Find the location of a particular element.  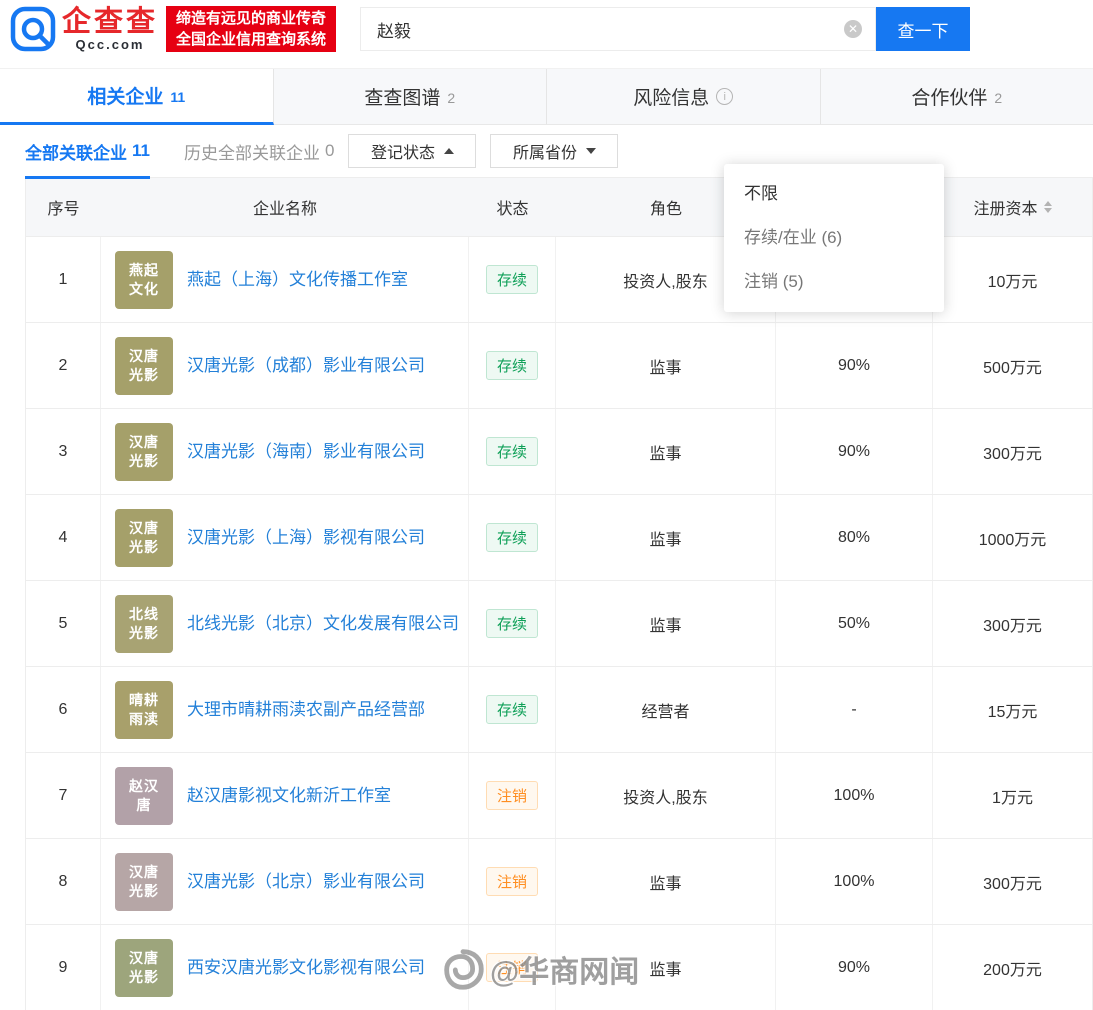

subtab-all-related: 全部关联企业 11 is located at coordinates (87, 151).